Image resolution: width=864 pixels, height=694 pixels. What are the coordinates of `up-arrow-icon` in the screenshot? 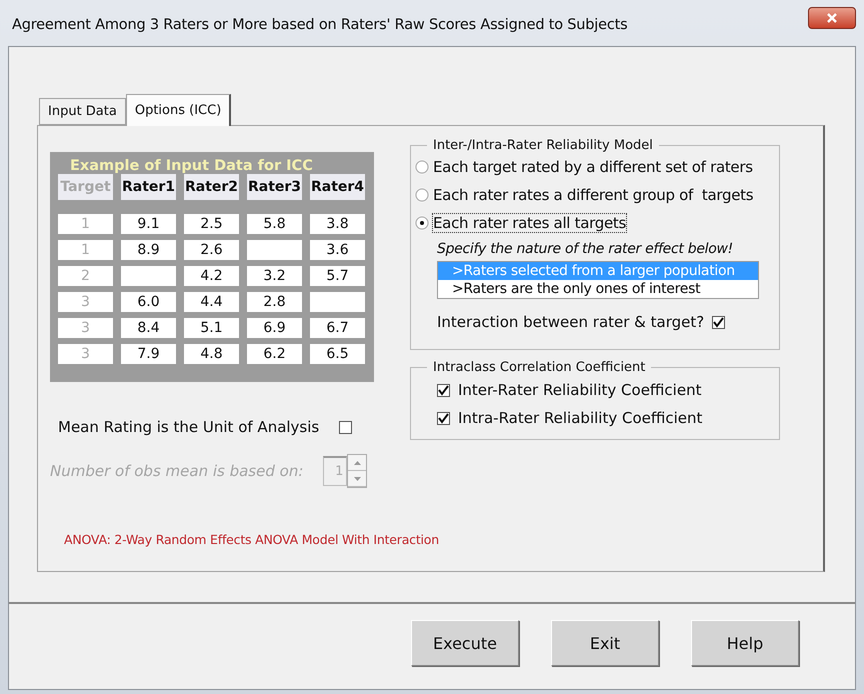 It's located at (357, 462).